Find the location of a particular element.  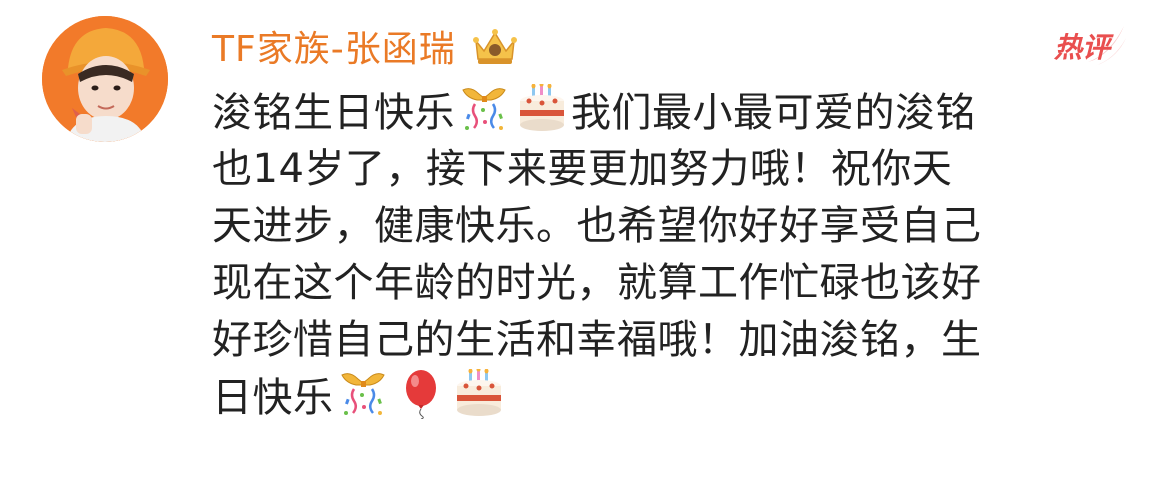

avatar is located at coordinates (105, 79).